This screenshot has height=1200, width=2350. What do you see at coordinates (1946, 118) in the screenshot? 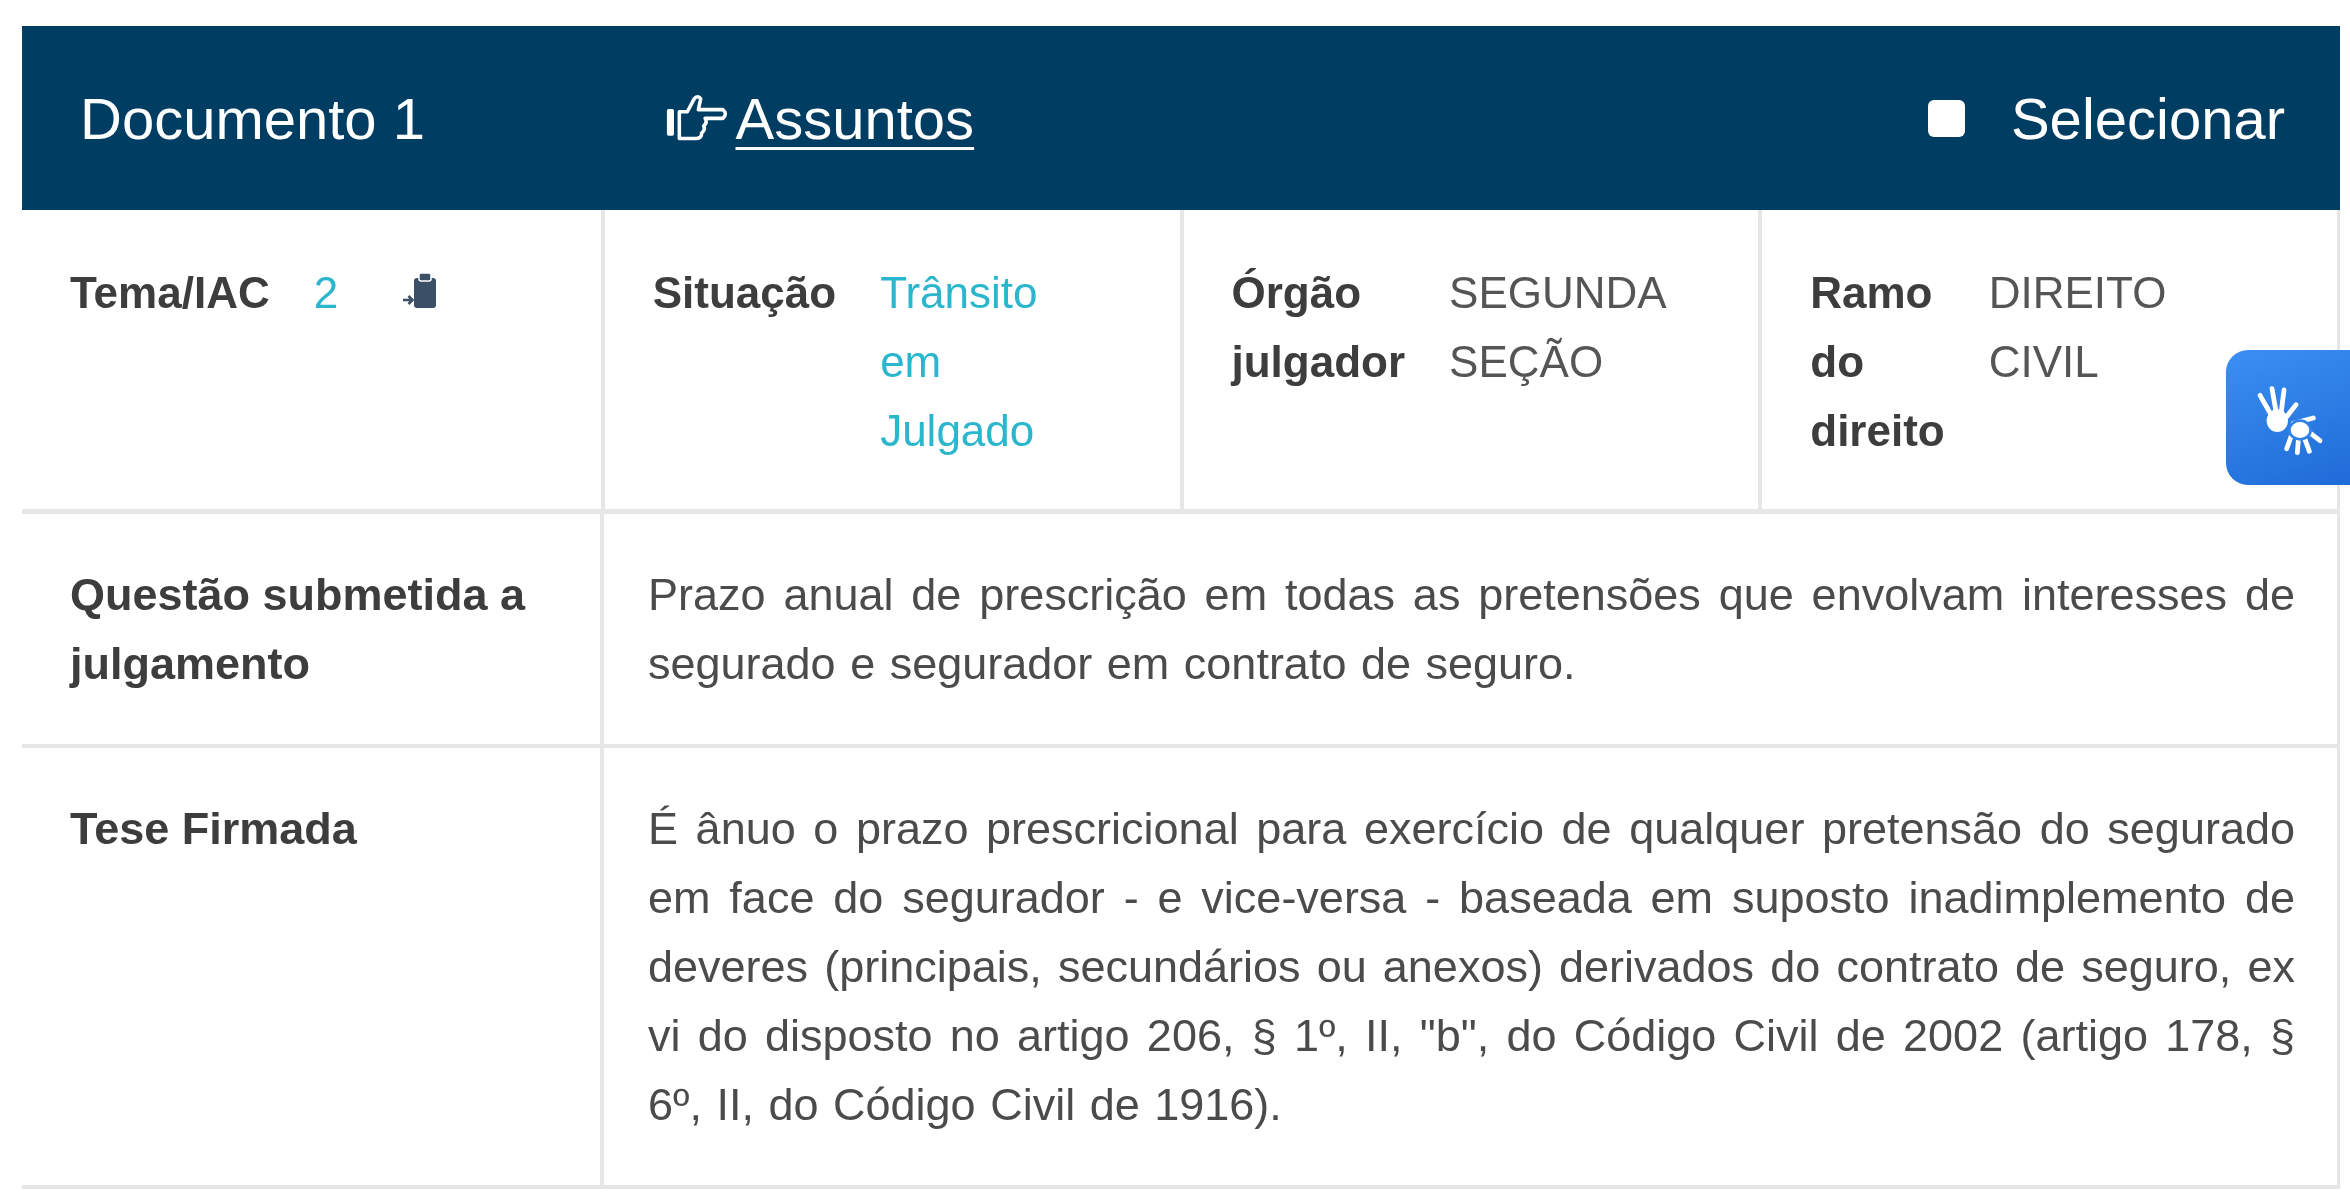
I see `select-checkbox` at bounding box center [1946, 118].